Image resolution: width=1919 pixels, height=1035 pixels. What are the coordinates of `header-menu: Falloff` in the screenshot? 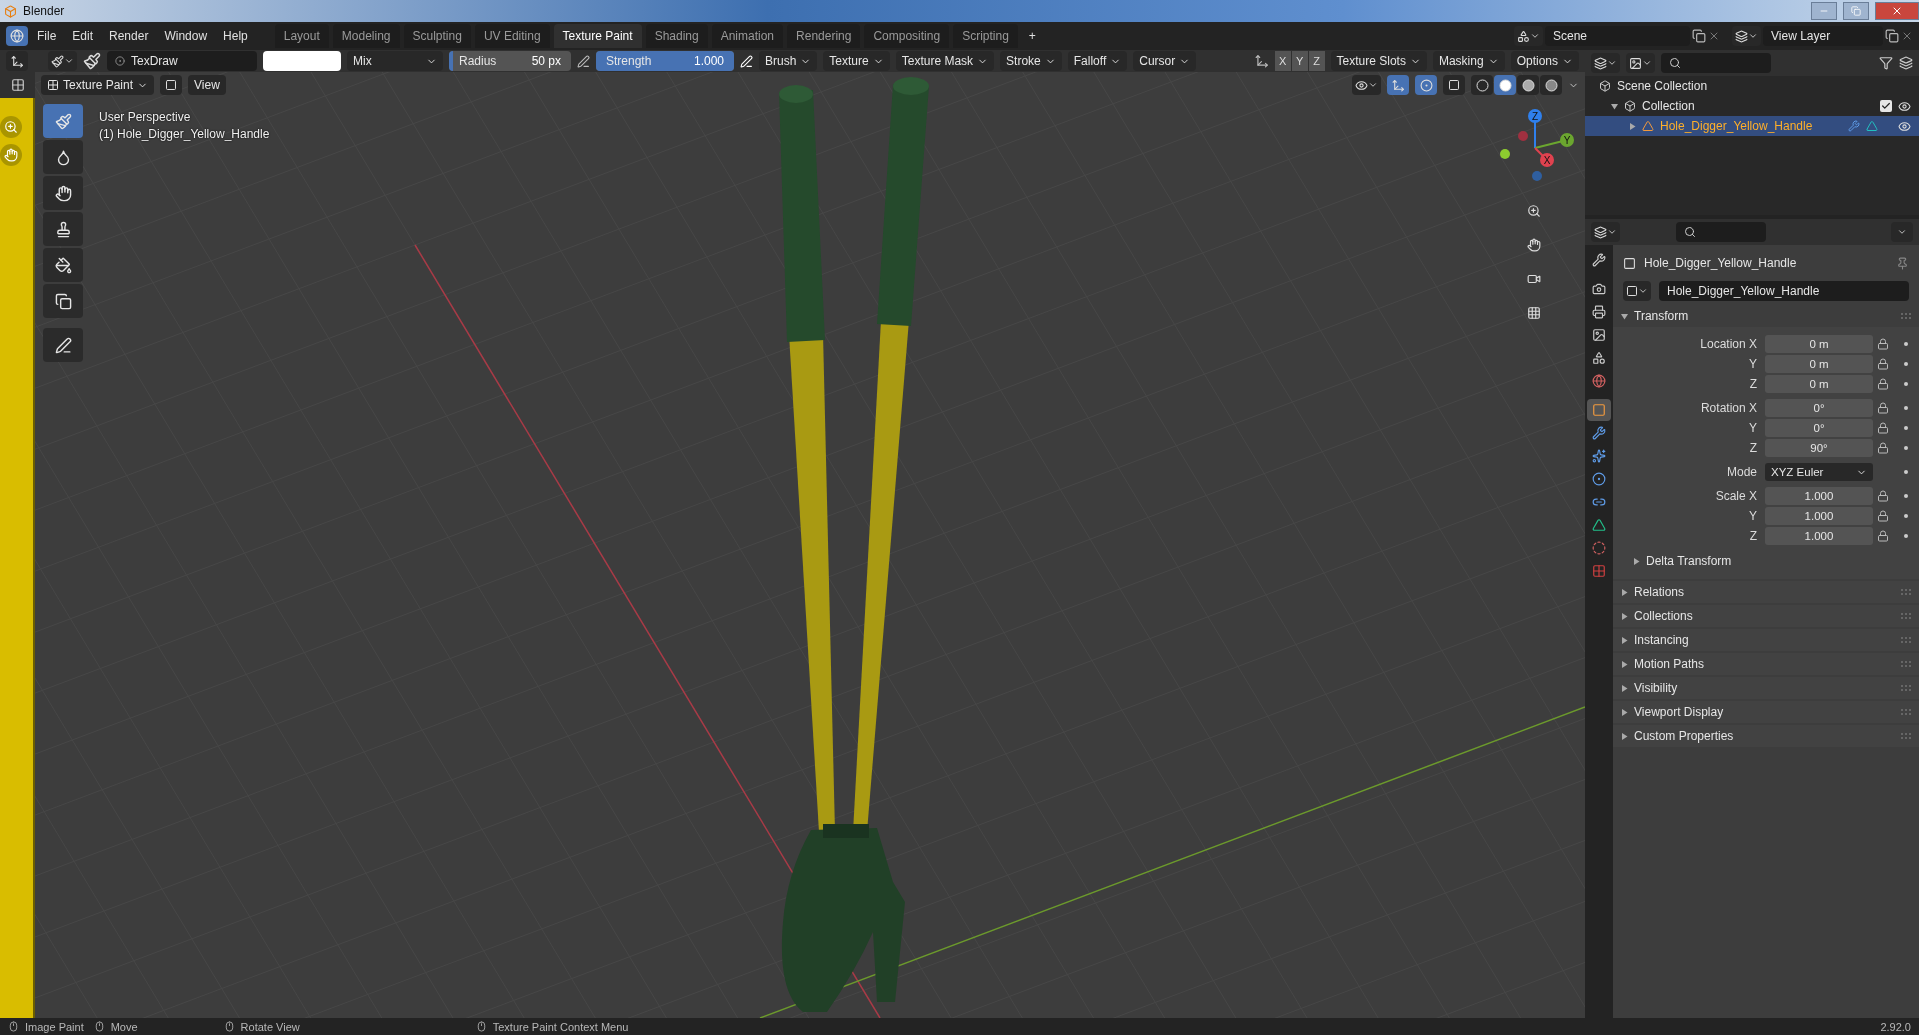 It's located at (1097, 61).